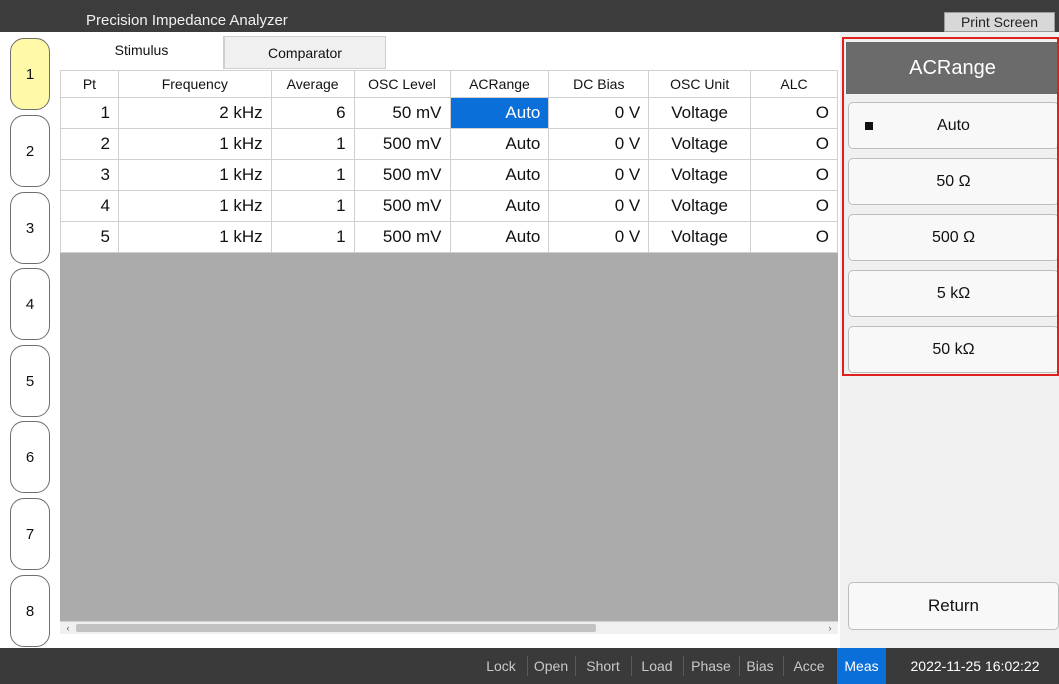  I want to click on cell-frequency: 2 kHz, so click(194, 113).